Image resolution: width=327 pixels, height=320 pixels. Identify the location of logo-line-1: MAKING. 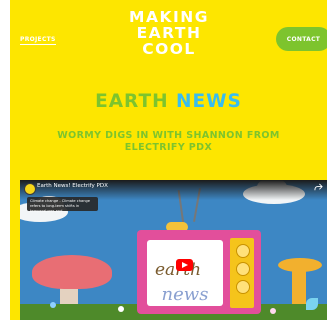
(169, 17).